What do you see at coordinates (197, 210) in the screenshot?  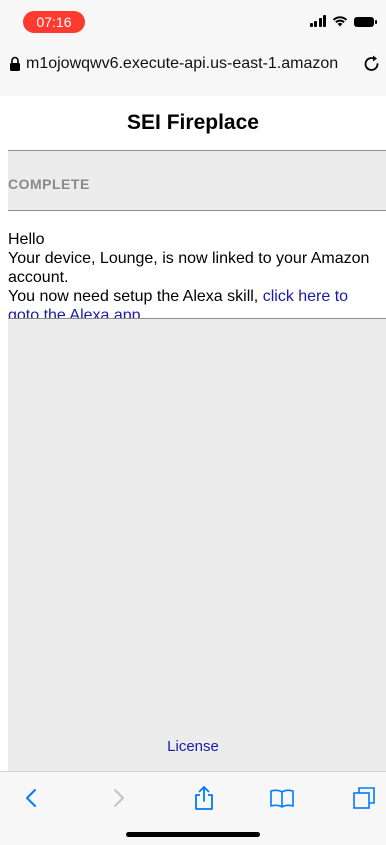 I see `divider` at bounding box center [197, 210].